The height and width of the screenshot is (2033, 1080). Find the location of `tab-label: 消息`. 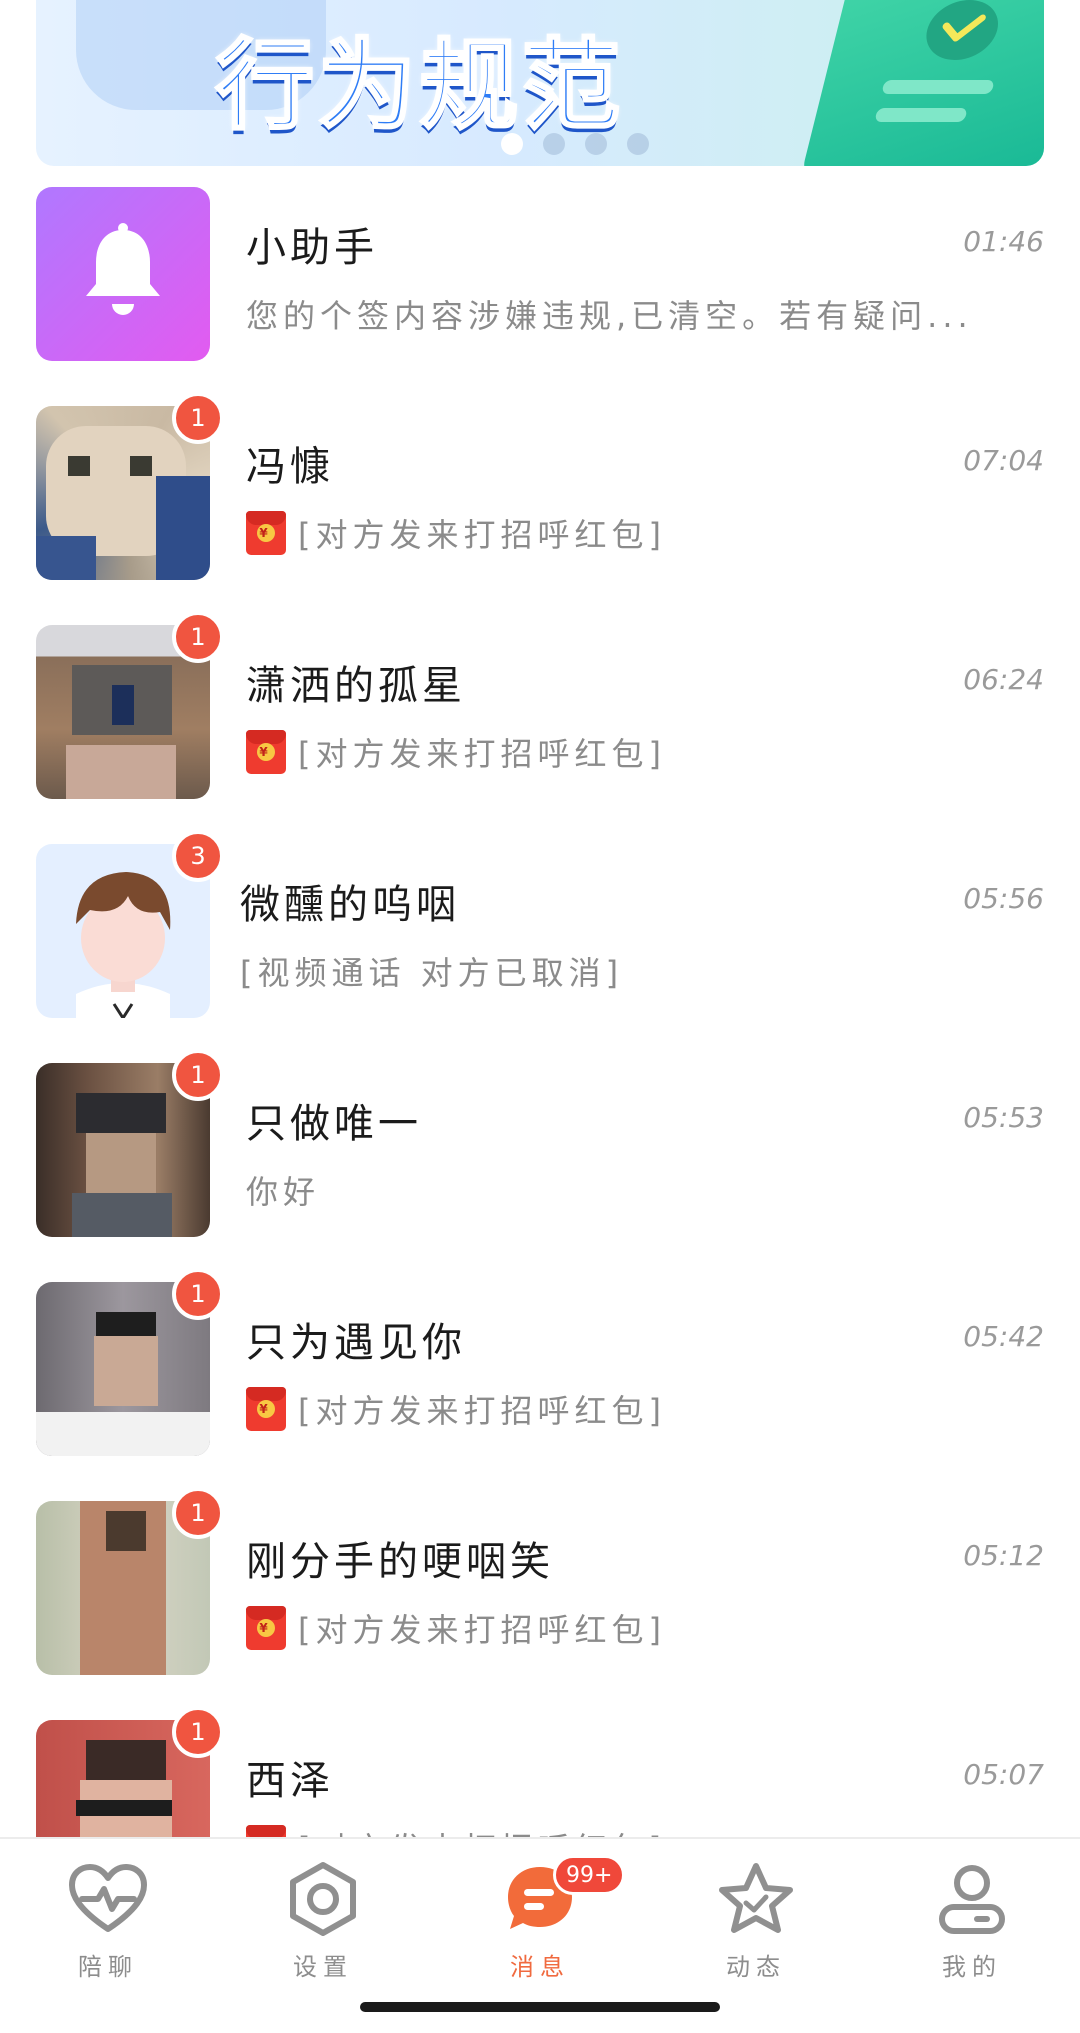

tab-label: 消息 is located at coordinates (540, 1967).